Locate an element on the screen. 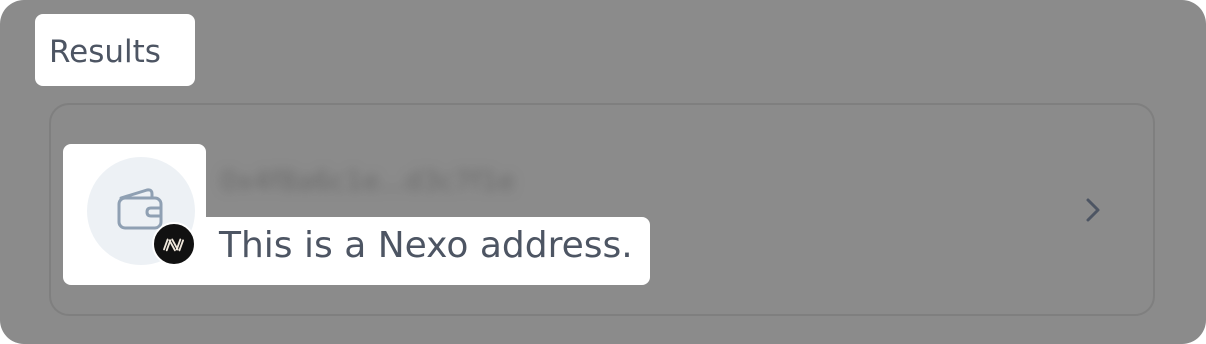 This screenshot has width=1206, height=344. results-title: Results is located at coordinates (105, 52).